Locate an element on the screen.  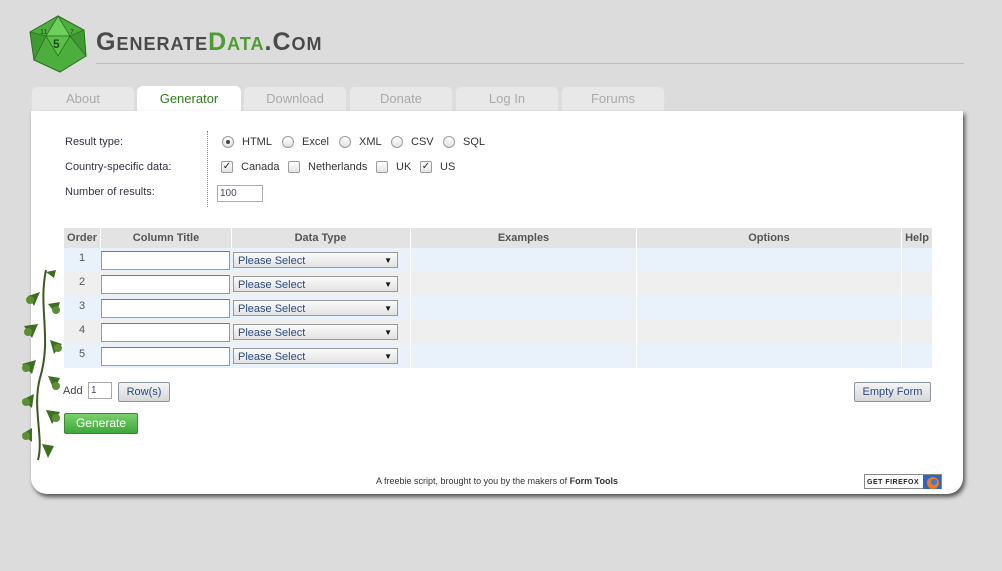
row-order: 2 is located at coordinates (82, 282).